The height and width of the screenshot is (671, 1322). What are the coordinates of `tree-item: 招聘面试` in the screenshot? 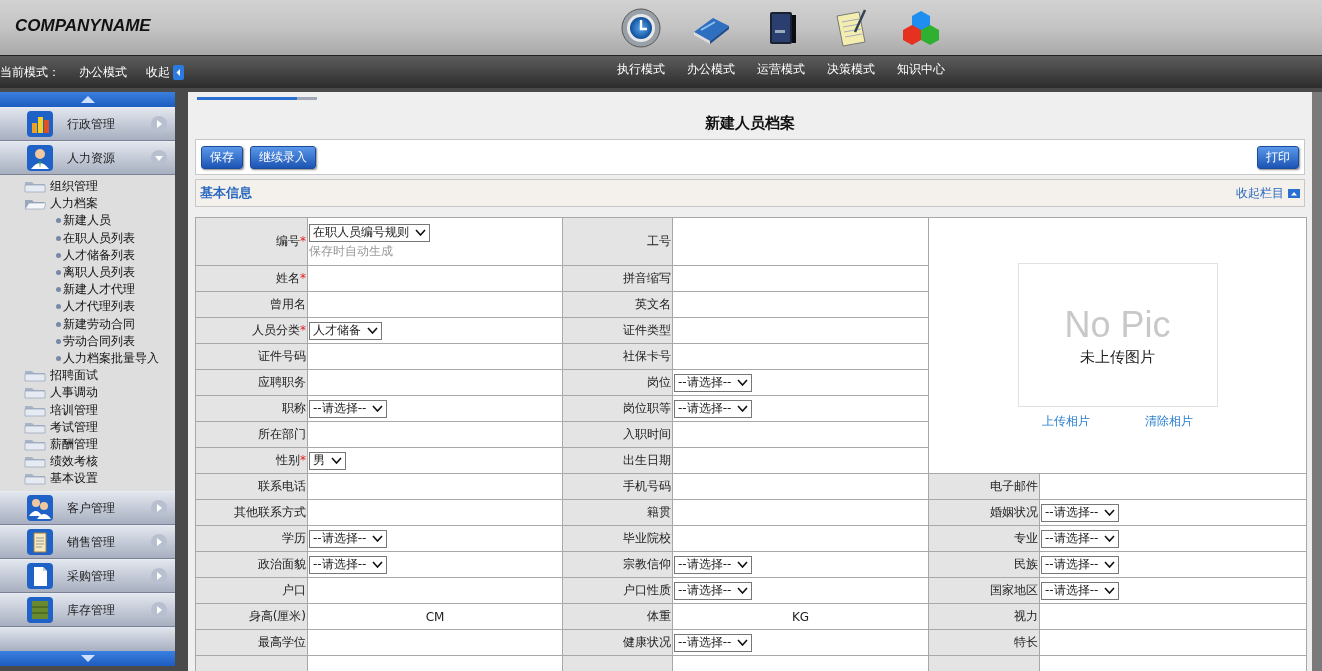 It's located at (74, 376).